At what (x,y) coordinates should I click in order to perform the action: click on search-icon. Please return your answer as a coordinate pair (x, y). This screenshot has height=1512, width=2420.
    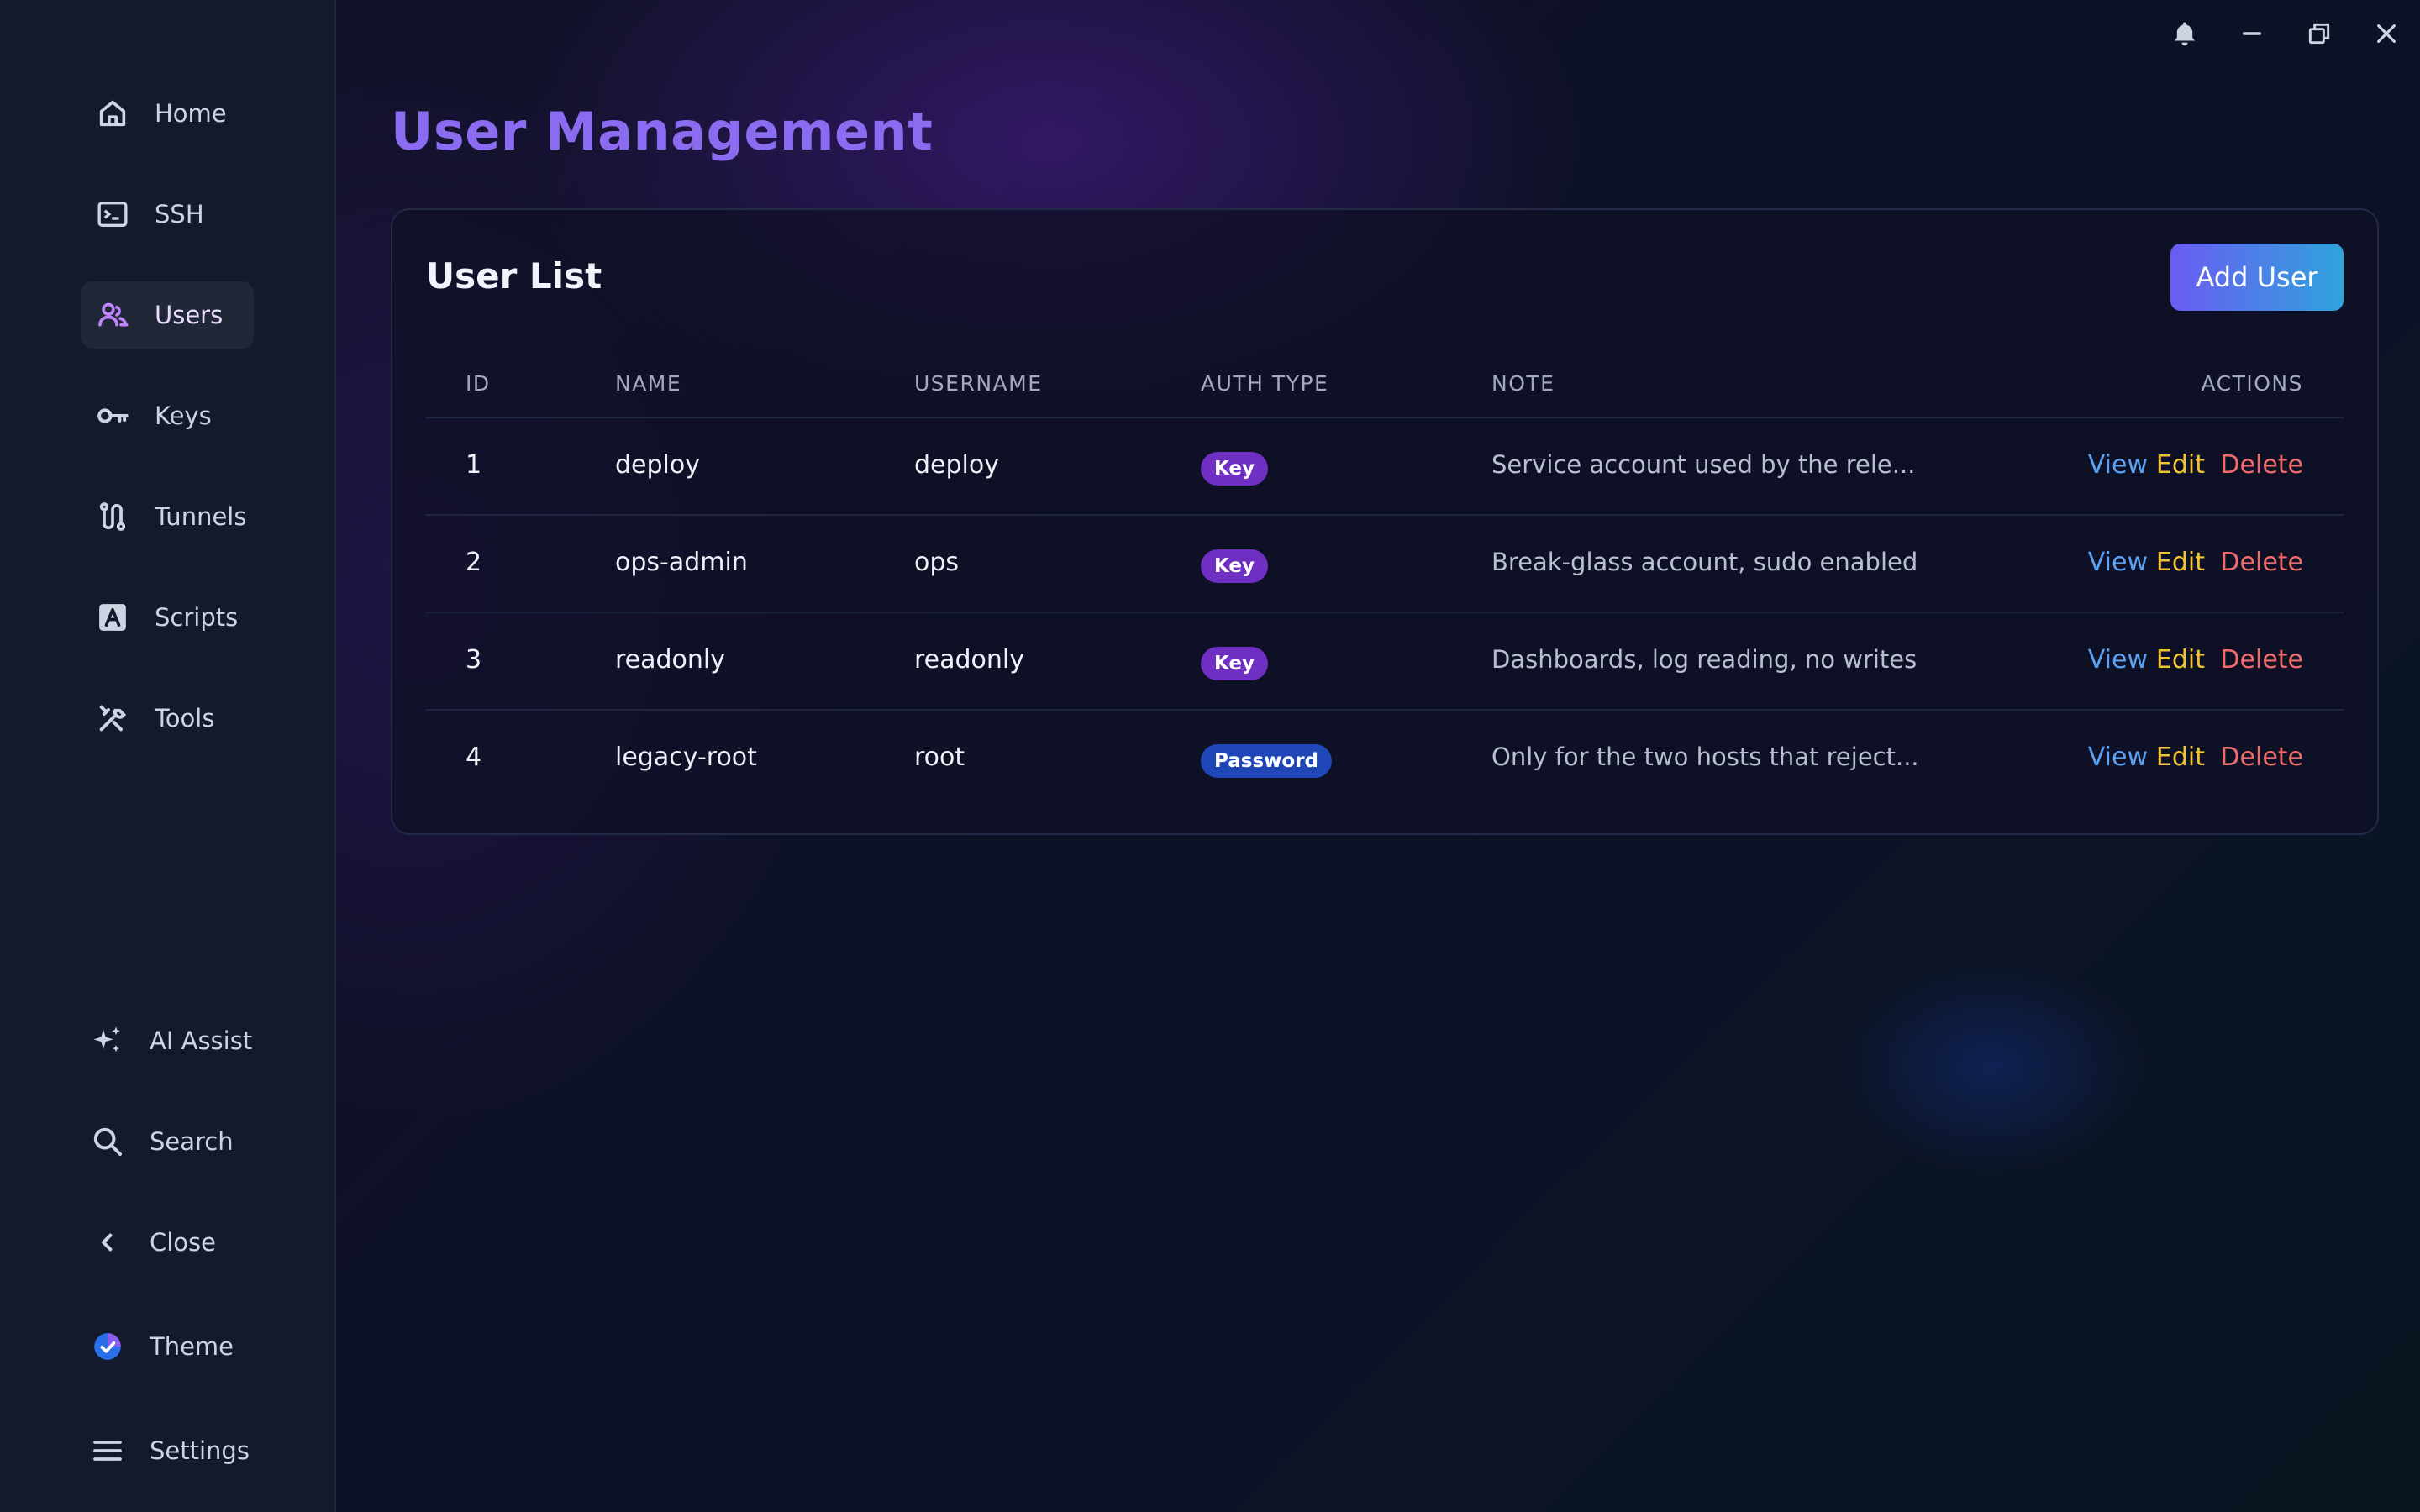
    Looking at the image, I should click on (107, 1141).